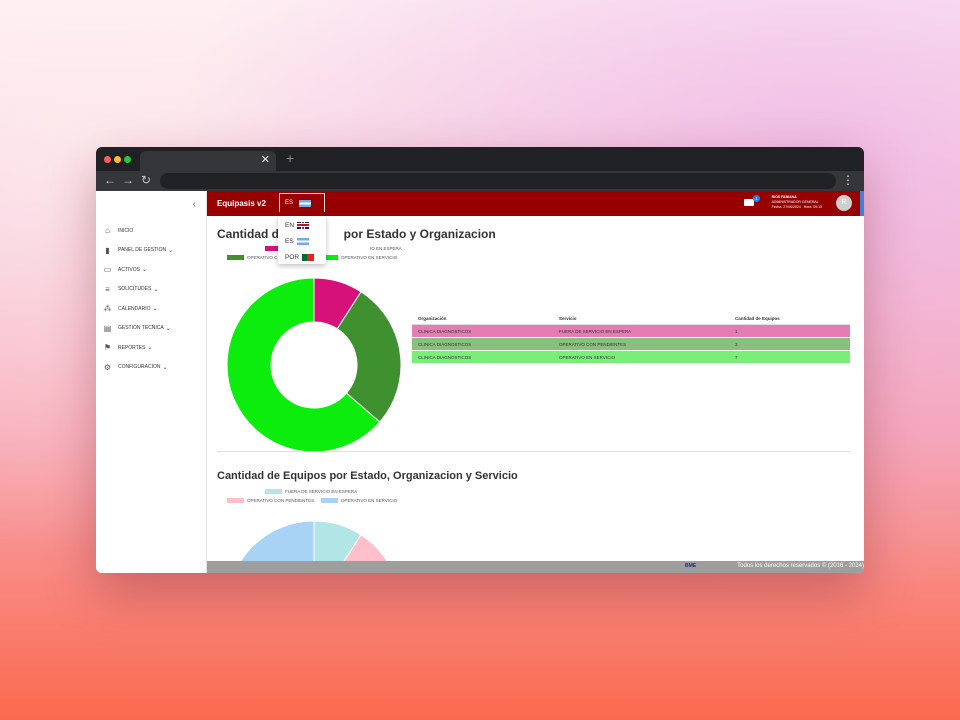 Image resolution: width=960 pixels, height=720 pixels. What do you see at coordinates (126, 230) in the screenshot?
I see `sidebar-item-label: INICIO` at bounding box center [126, 230].